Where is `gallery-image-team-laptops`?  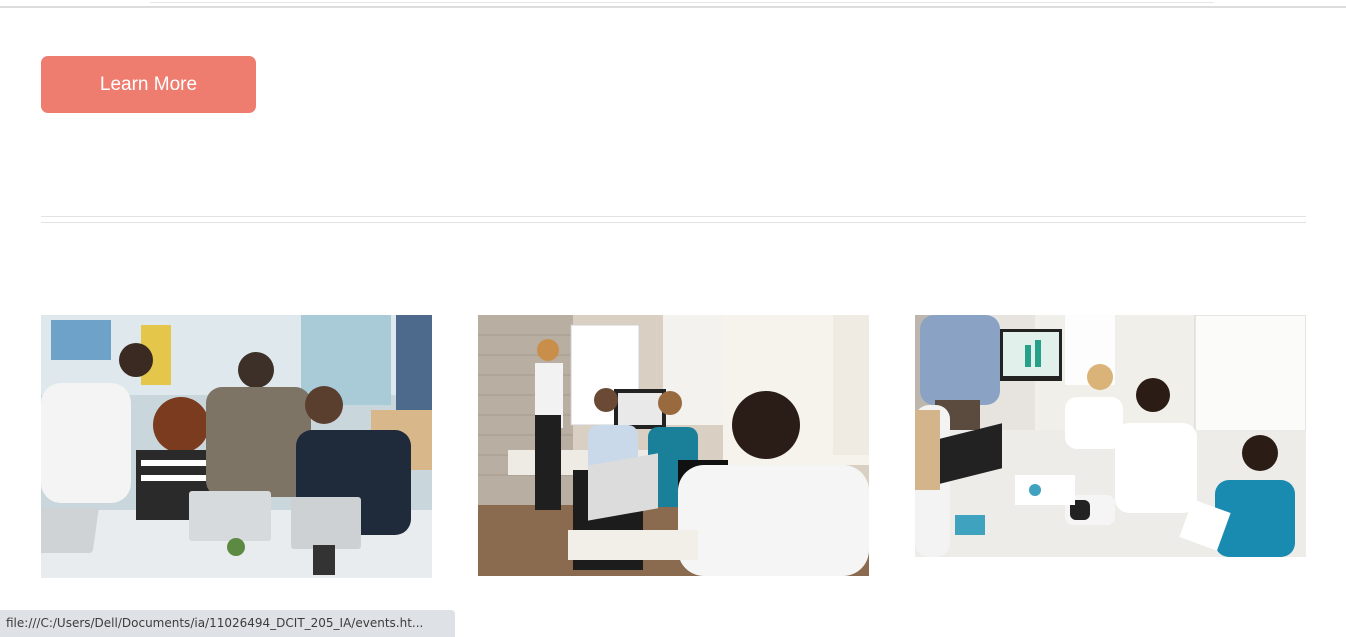
gallery-image-team-laptops is located at coordinates (236, 446).